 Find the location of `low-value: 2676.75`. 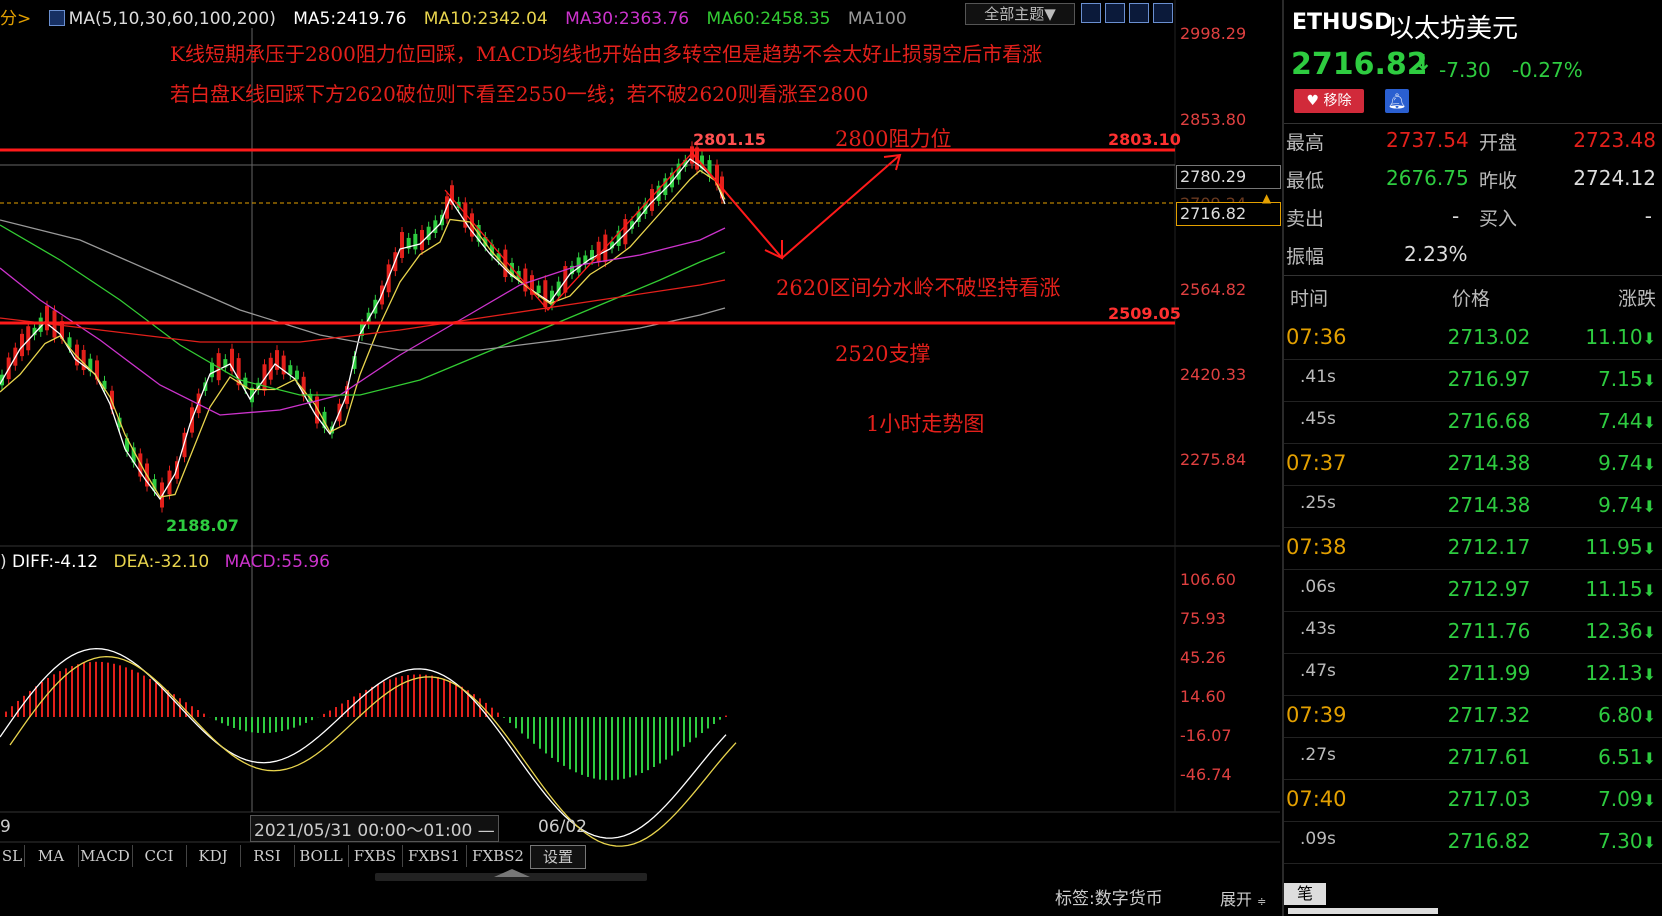

low-value: 2676.75 is located at coordinates (1427, 178).